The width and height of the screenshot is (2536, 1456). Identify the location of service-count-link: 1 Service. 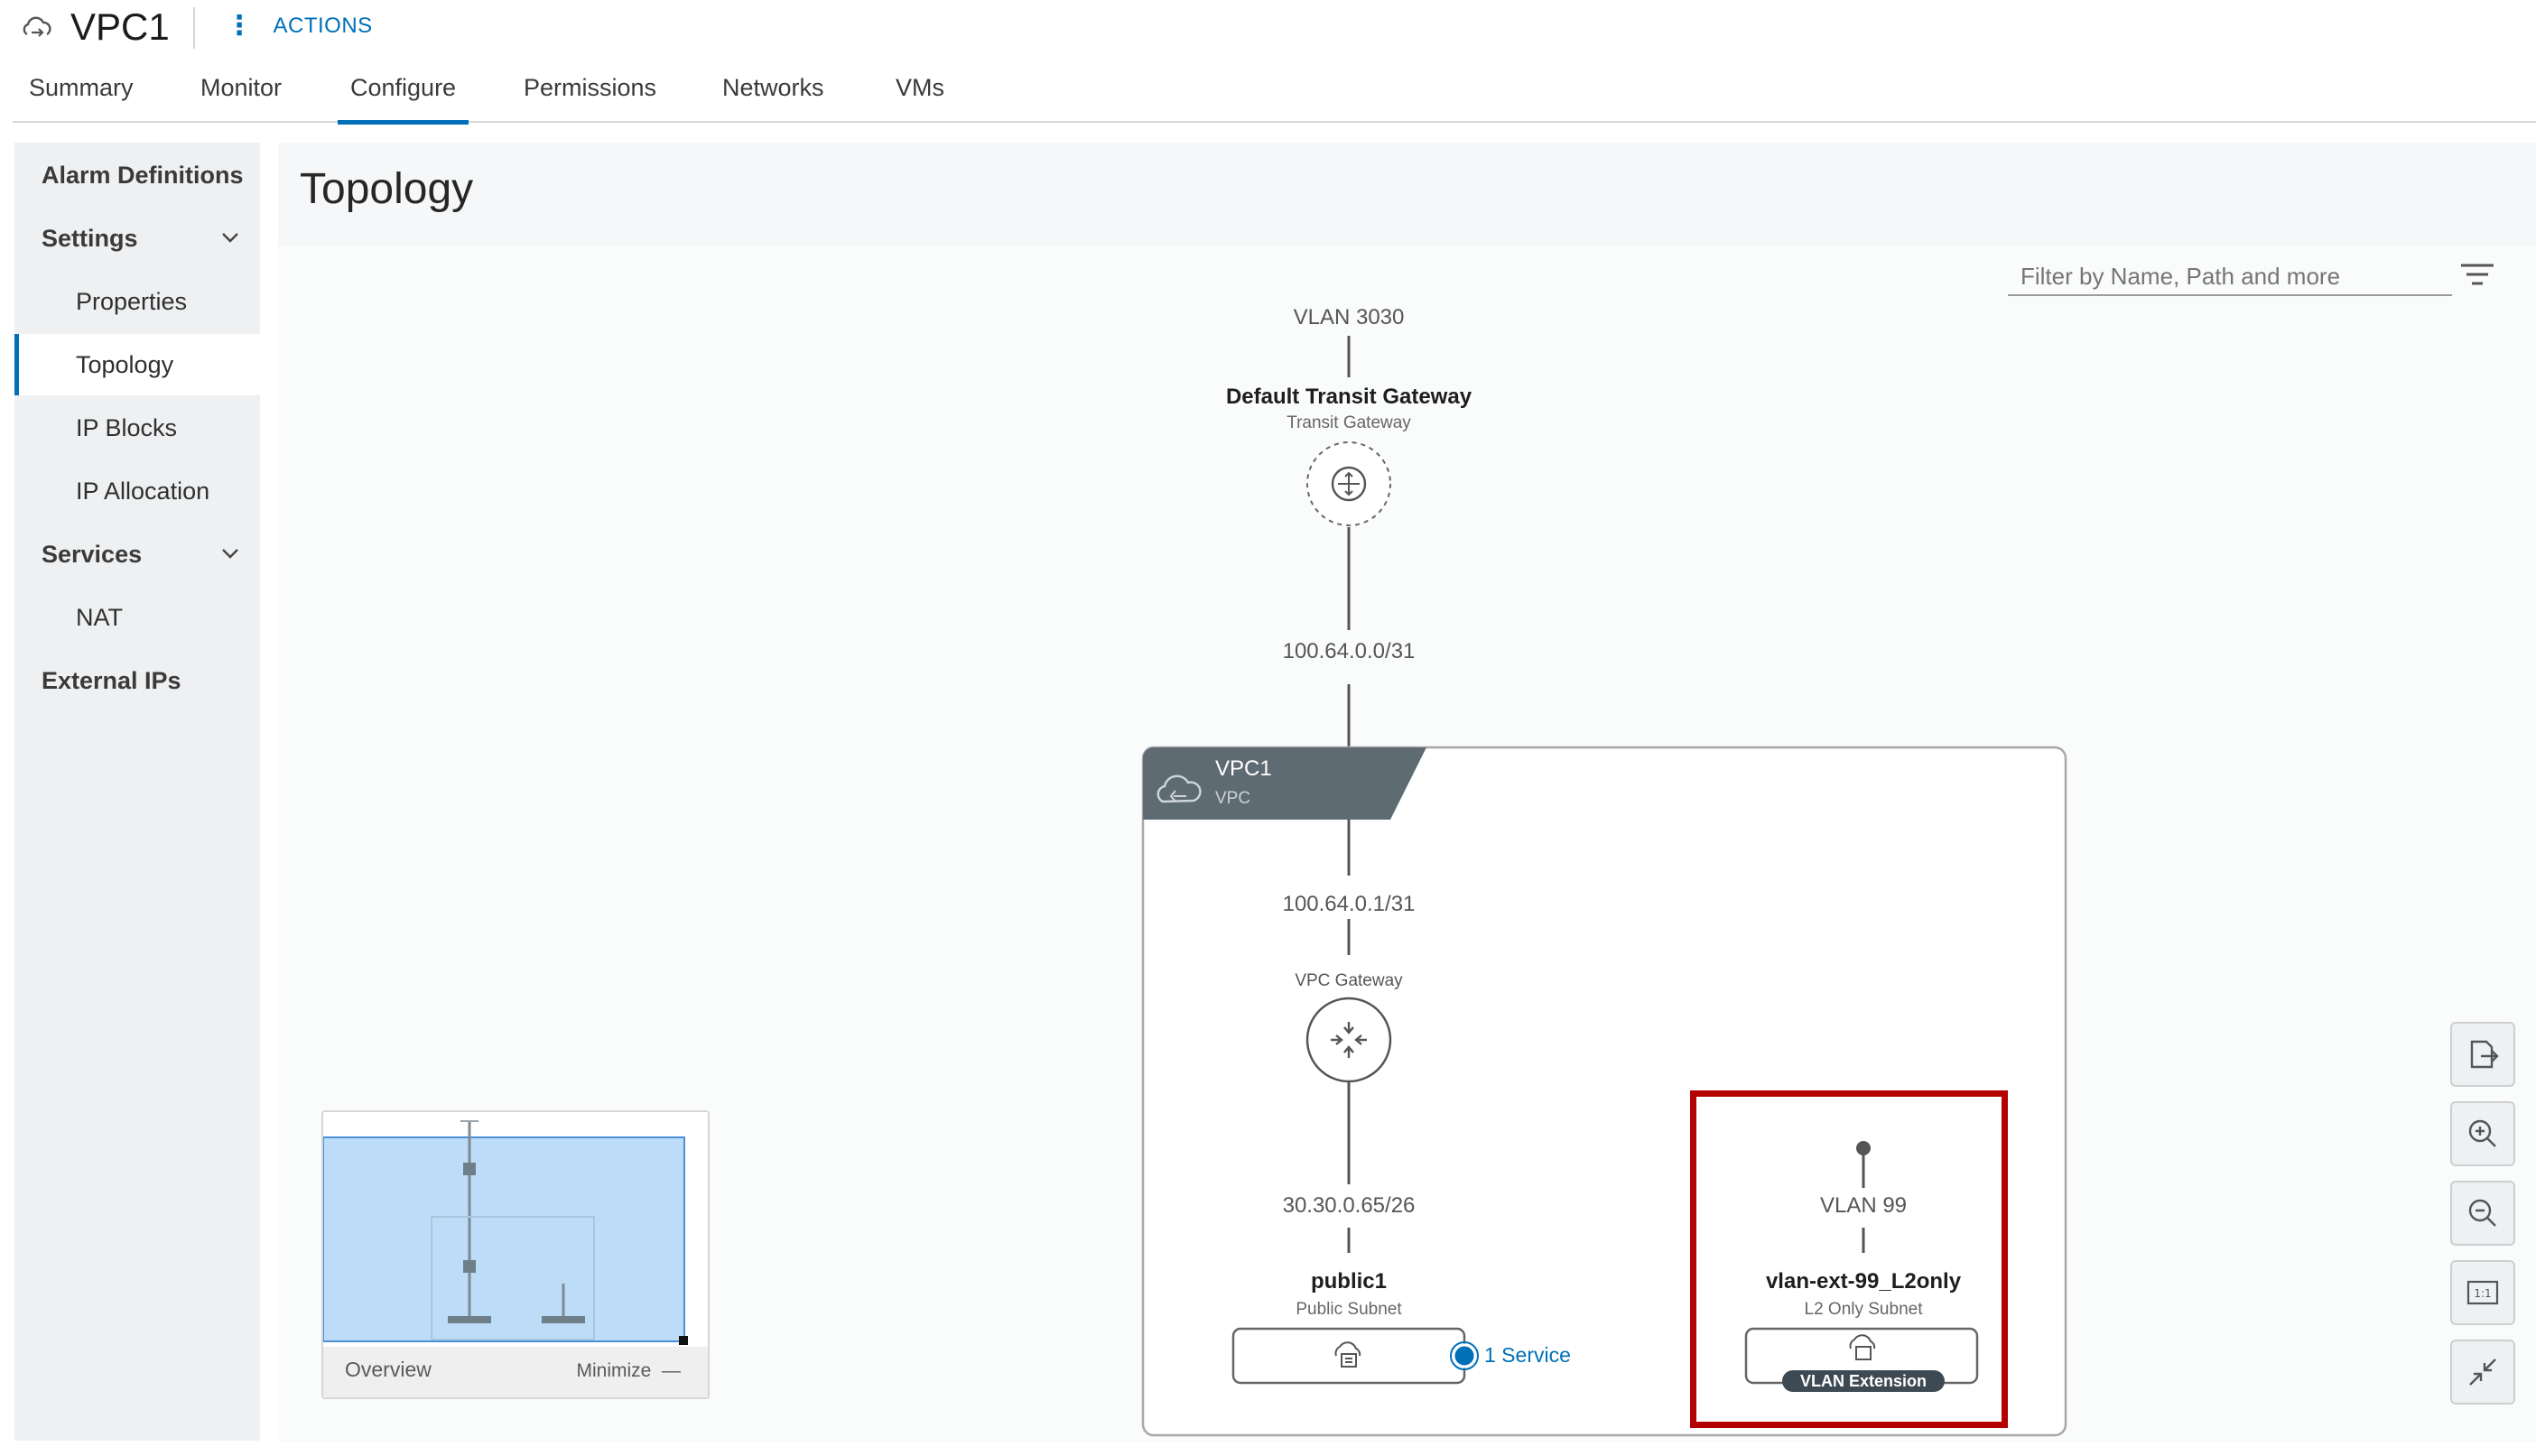
(1528, 1356).